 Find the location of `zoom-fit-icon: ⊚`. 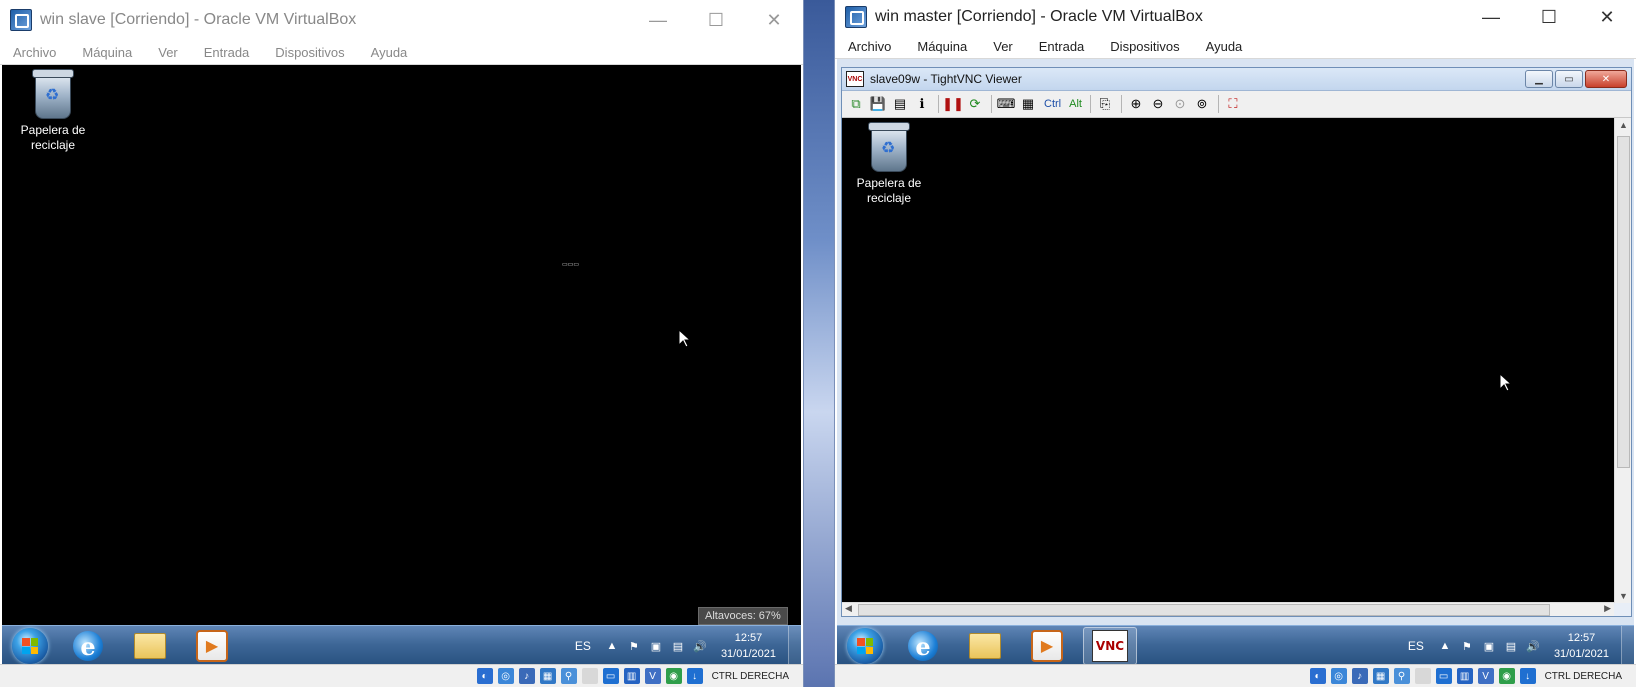

zoom-fit-icon: ⊚ is located at coordinates (1202, 104).